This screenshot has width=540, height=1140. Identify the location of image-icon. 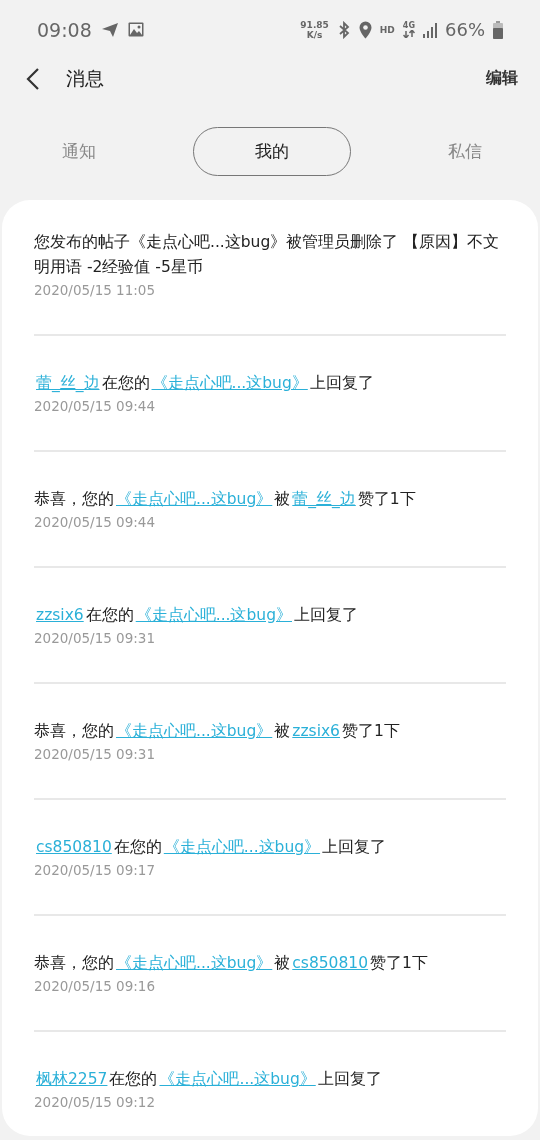
(135, 30).